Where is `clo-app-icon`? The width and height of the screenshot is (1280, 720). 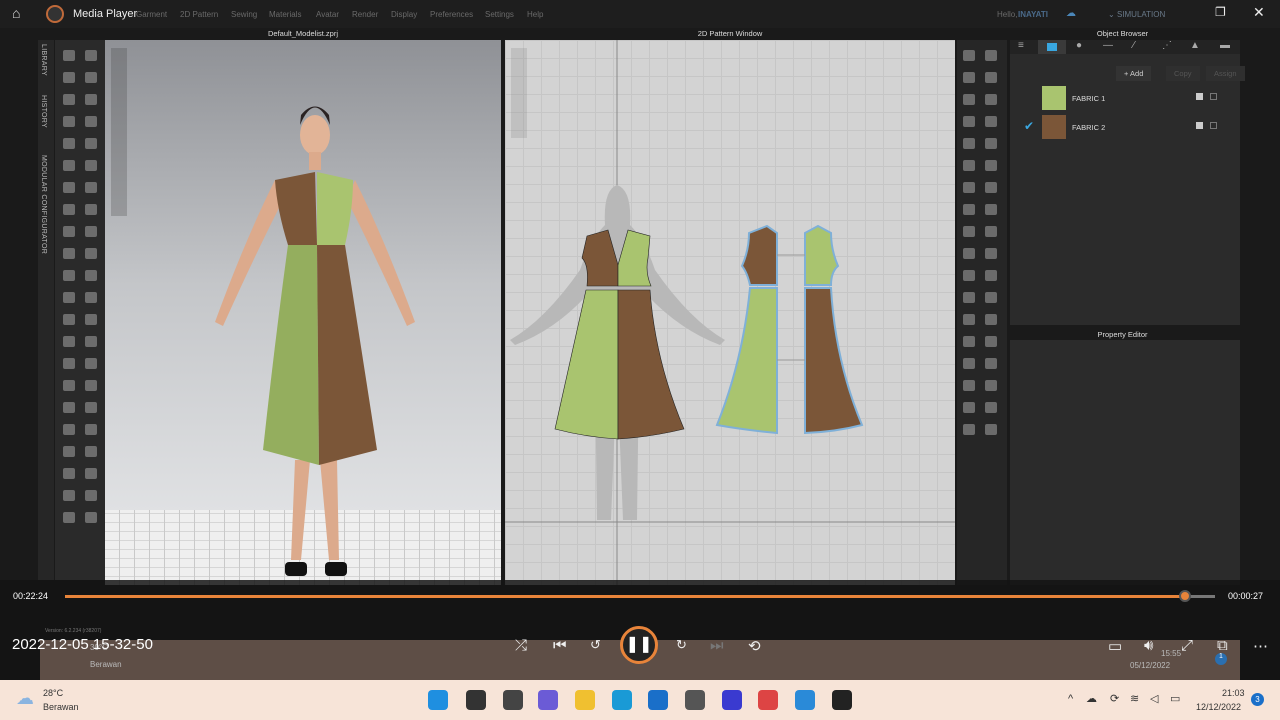 clo-app-icon is located at coordinates (695, 700).